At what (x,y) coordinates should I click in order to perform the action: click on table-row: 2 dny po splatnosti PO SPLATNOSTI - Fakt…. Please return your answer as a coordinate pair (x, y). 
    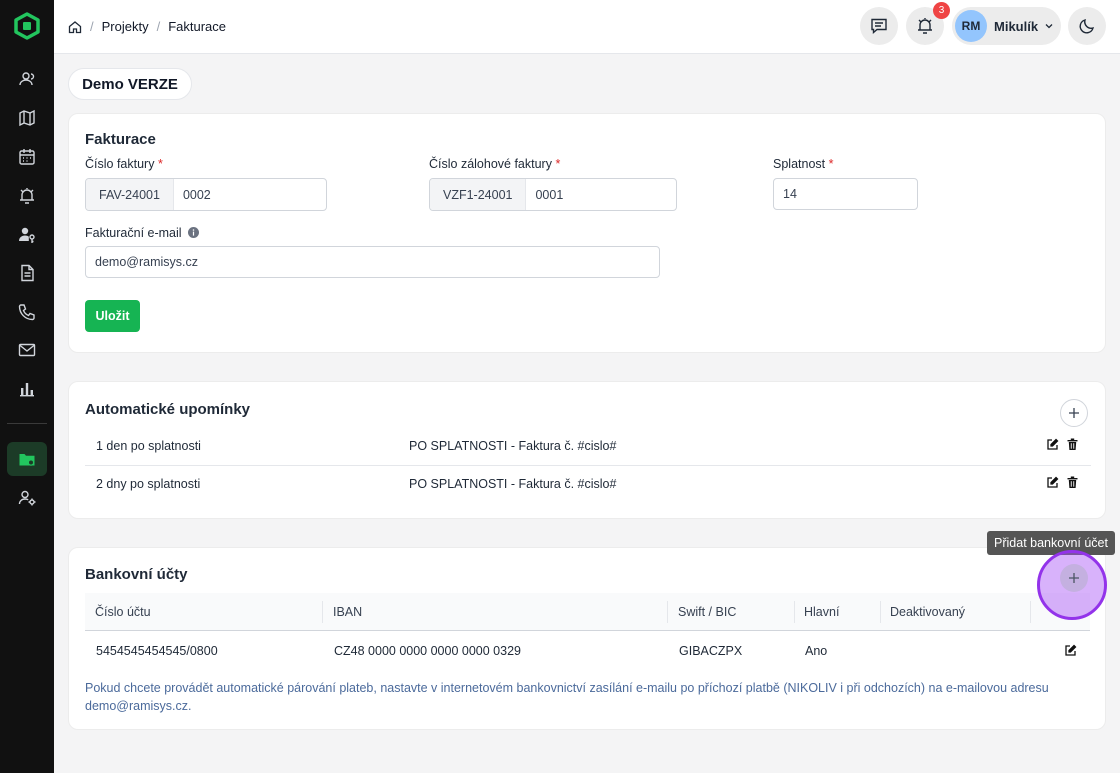
    Looking at the image, I should click on (588, 484).